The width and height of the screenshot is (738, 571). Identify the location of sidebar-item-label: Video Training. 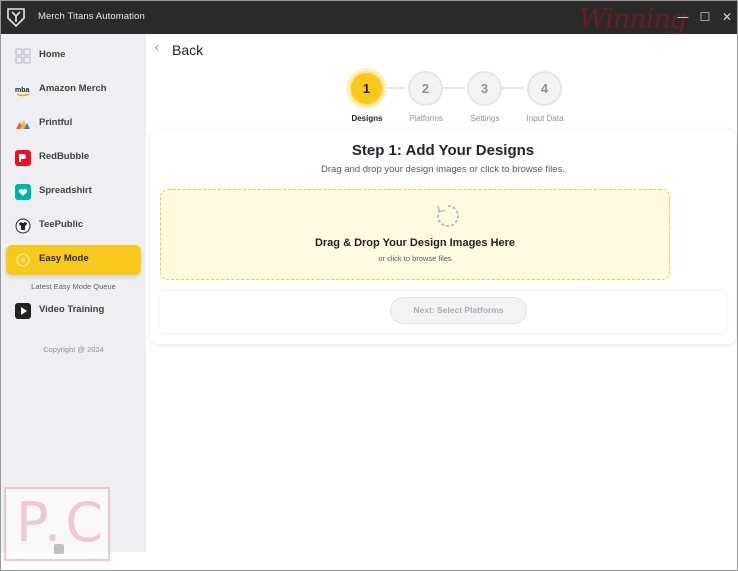
(72, 309).